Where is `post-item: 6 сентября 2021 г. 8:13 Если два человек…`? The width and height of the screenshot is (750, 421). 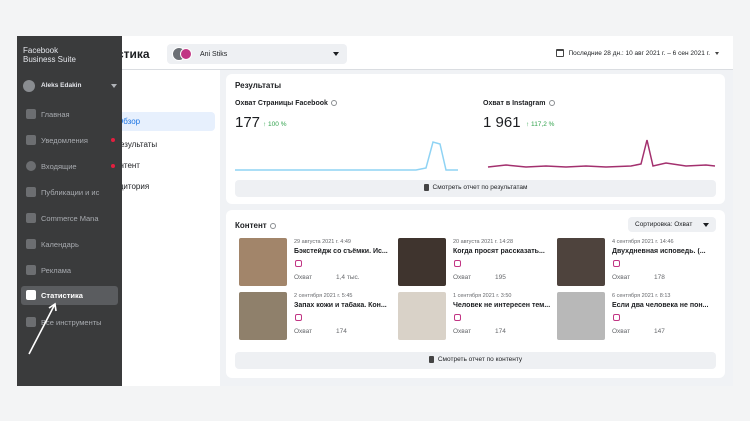
post-item: 6 сентября 2021 г. 8:13 Если два человек… is located at coordinates (632, 316).